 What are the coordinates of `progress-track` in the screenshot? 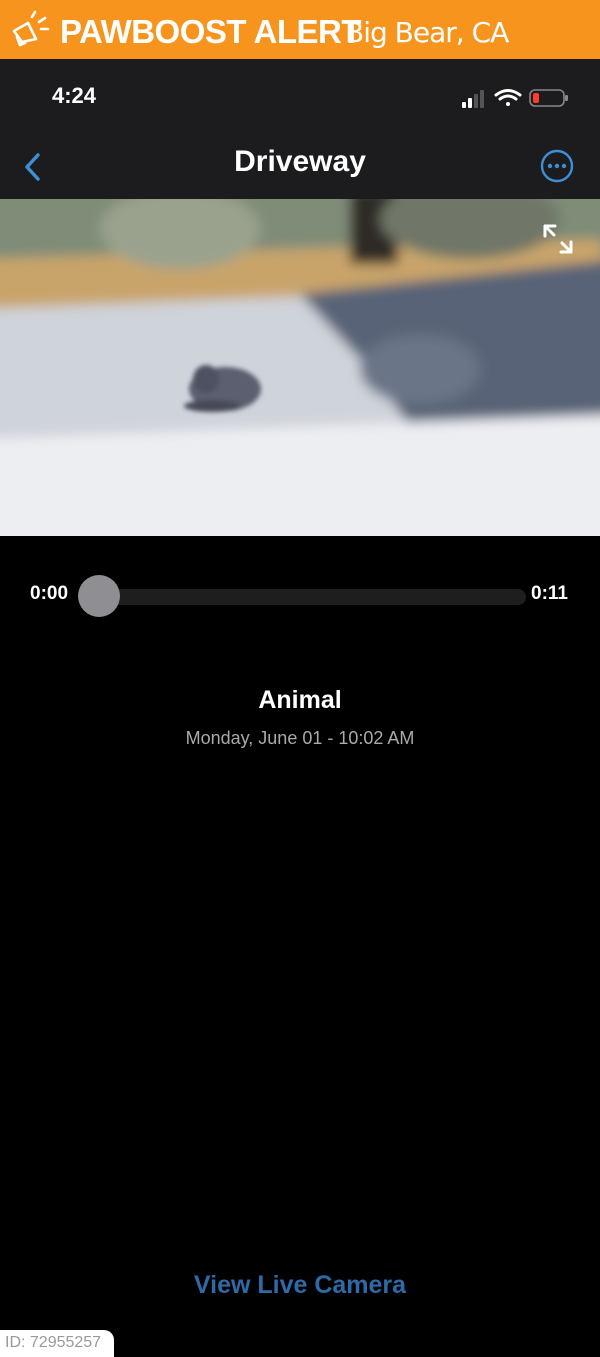 It's located at (305, 597).